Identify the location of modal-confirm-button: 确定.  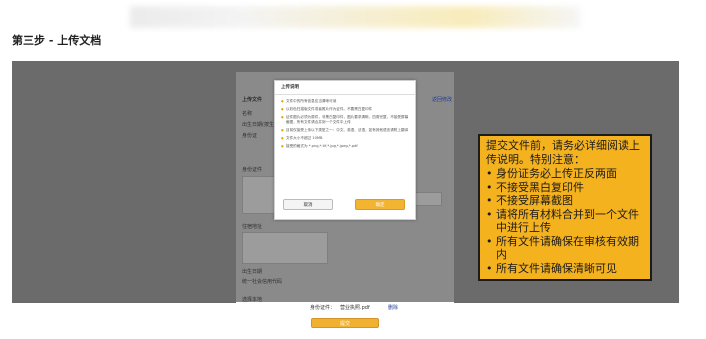
(380, 204).